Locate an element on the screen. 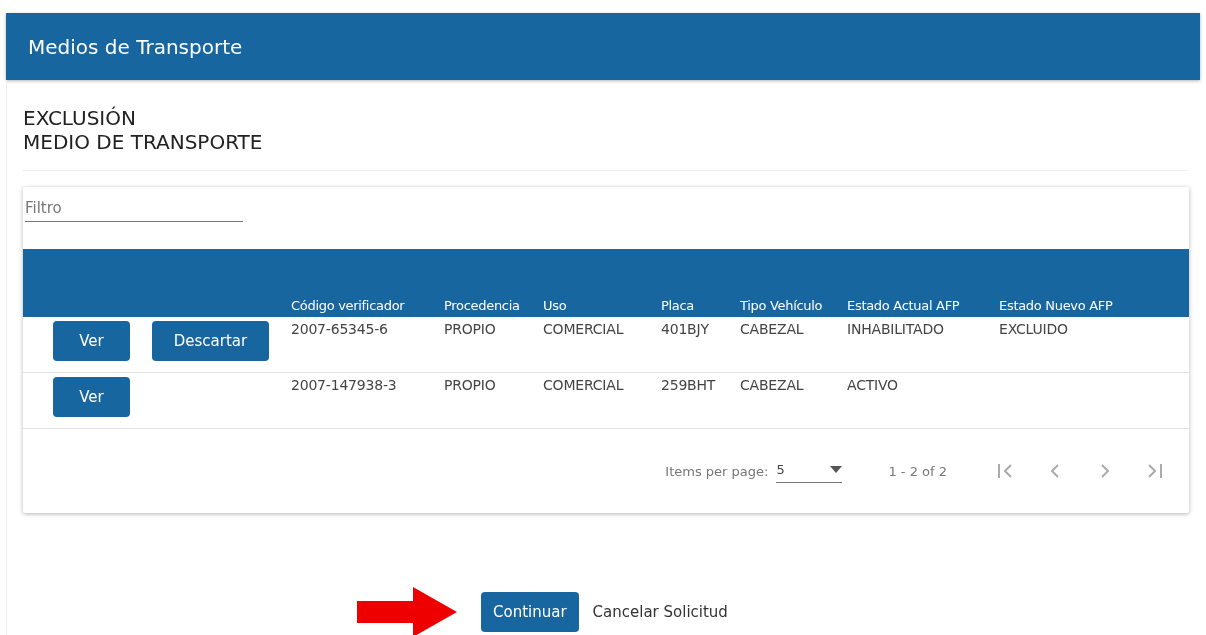  table-cell: 259BHT is located at coordinates (688, 385).